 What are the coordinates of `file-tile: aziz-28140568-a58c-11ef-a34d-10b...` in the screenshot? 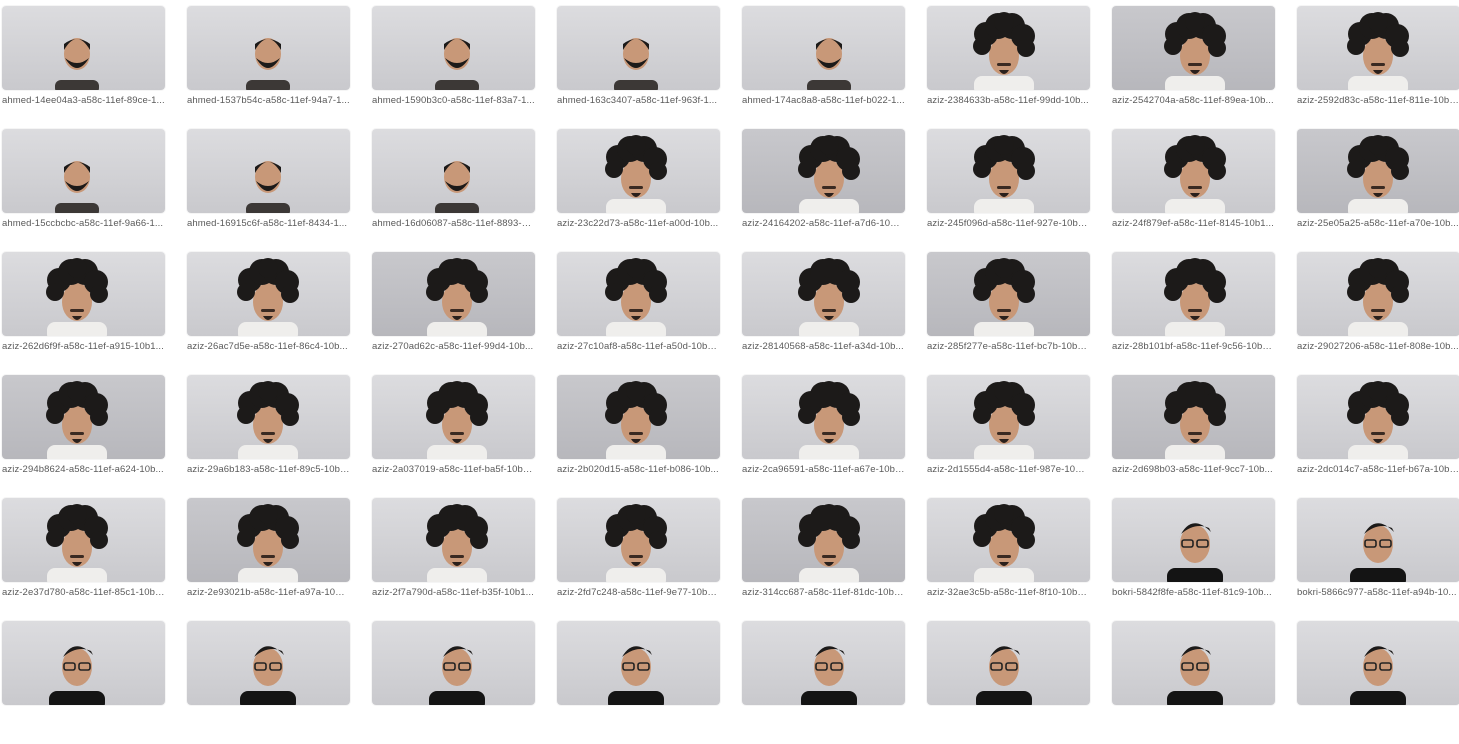 It's located at (823, 313).